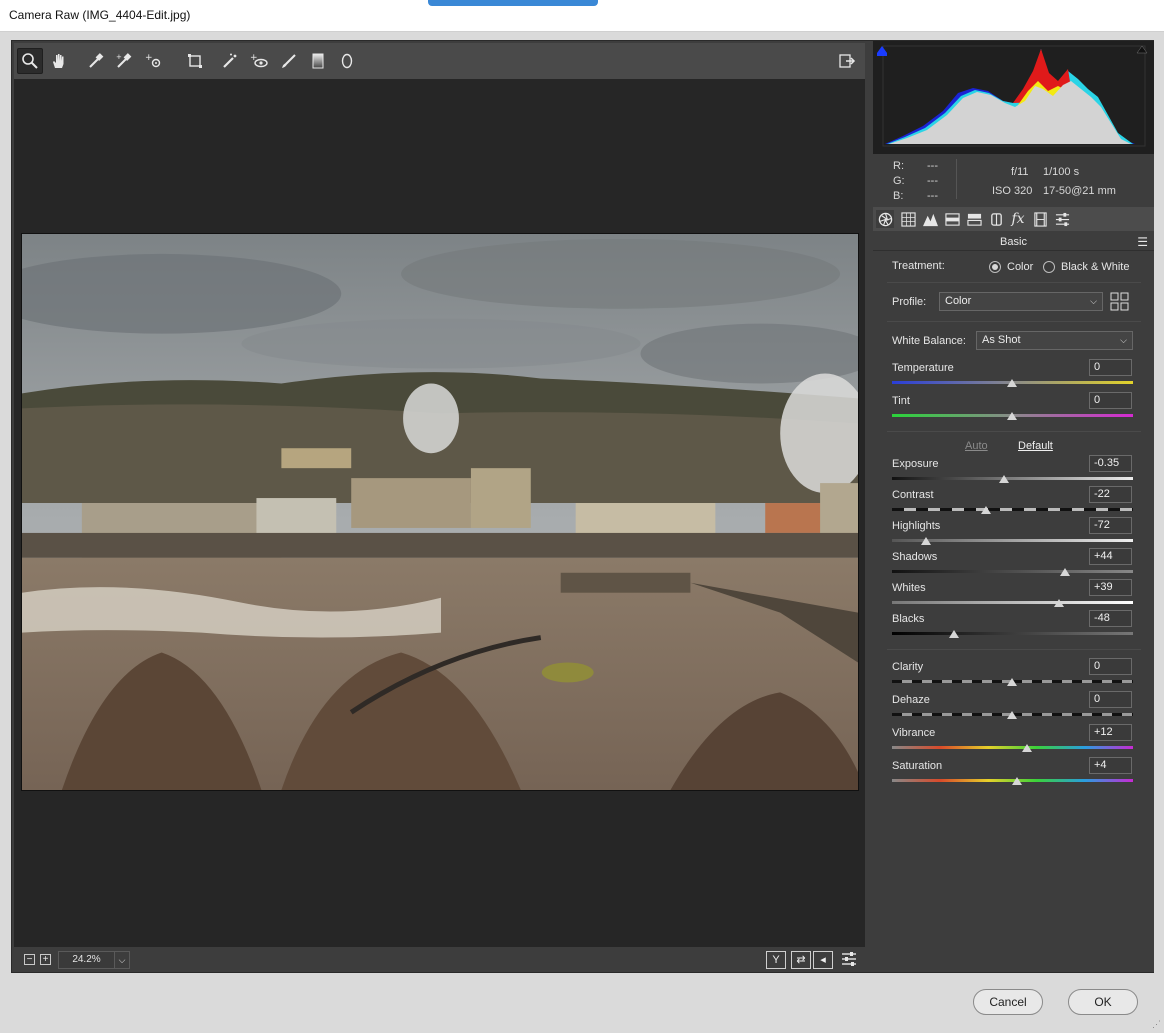 The width and height of the screenshot is (1164, 1033). Describe the element at coordinates (823, 960) in the screenshot. I see `copy-settings-button: ◂` at that location.